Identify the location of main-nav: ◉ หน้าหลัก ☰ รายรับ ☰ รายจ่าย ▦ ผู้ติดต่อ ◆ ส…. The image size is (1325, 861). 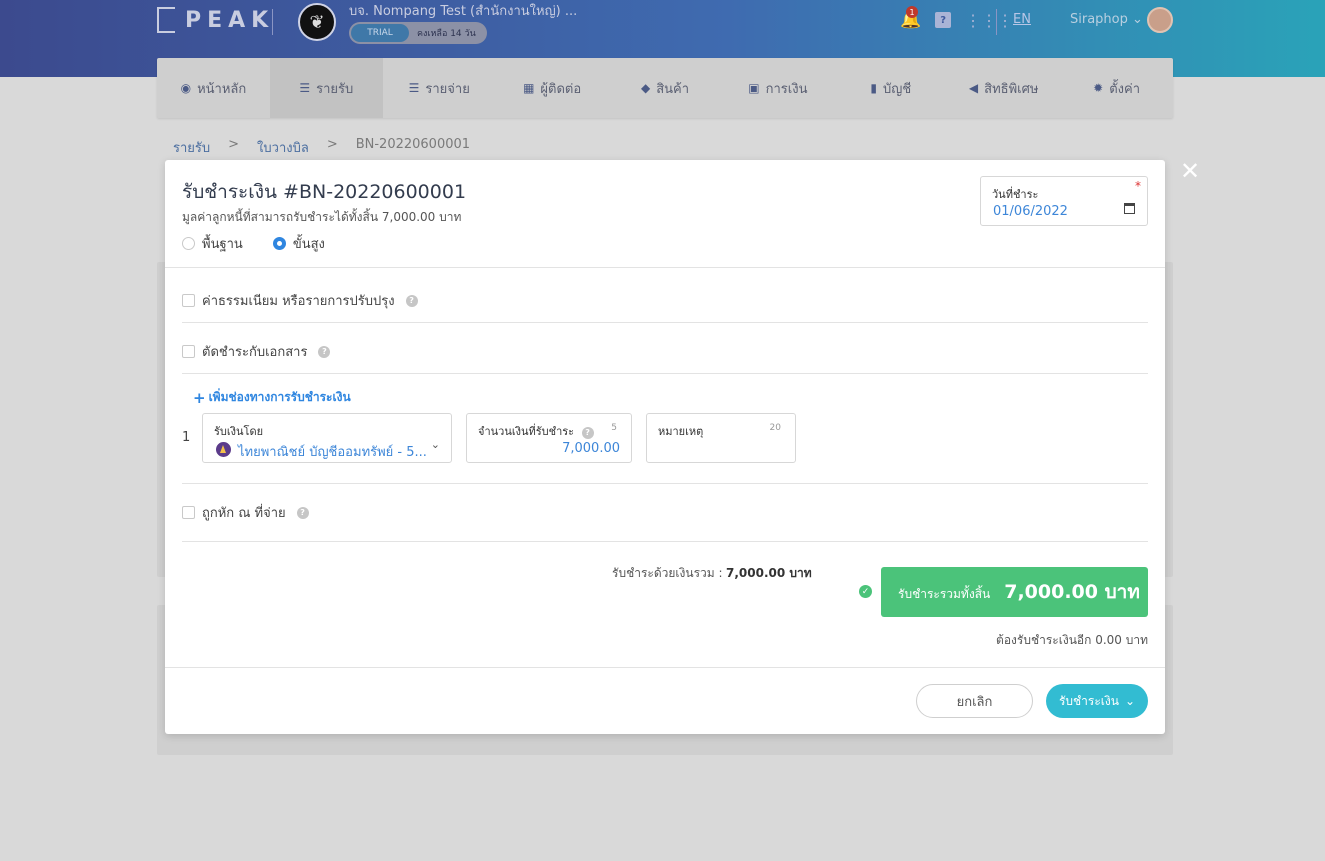
(665, 88).